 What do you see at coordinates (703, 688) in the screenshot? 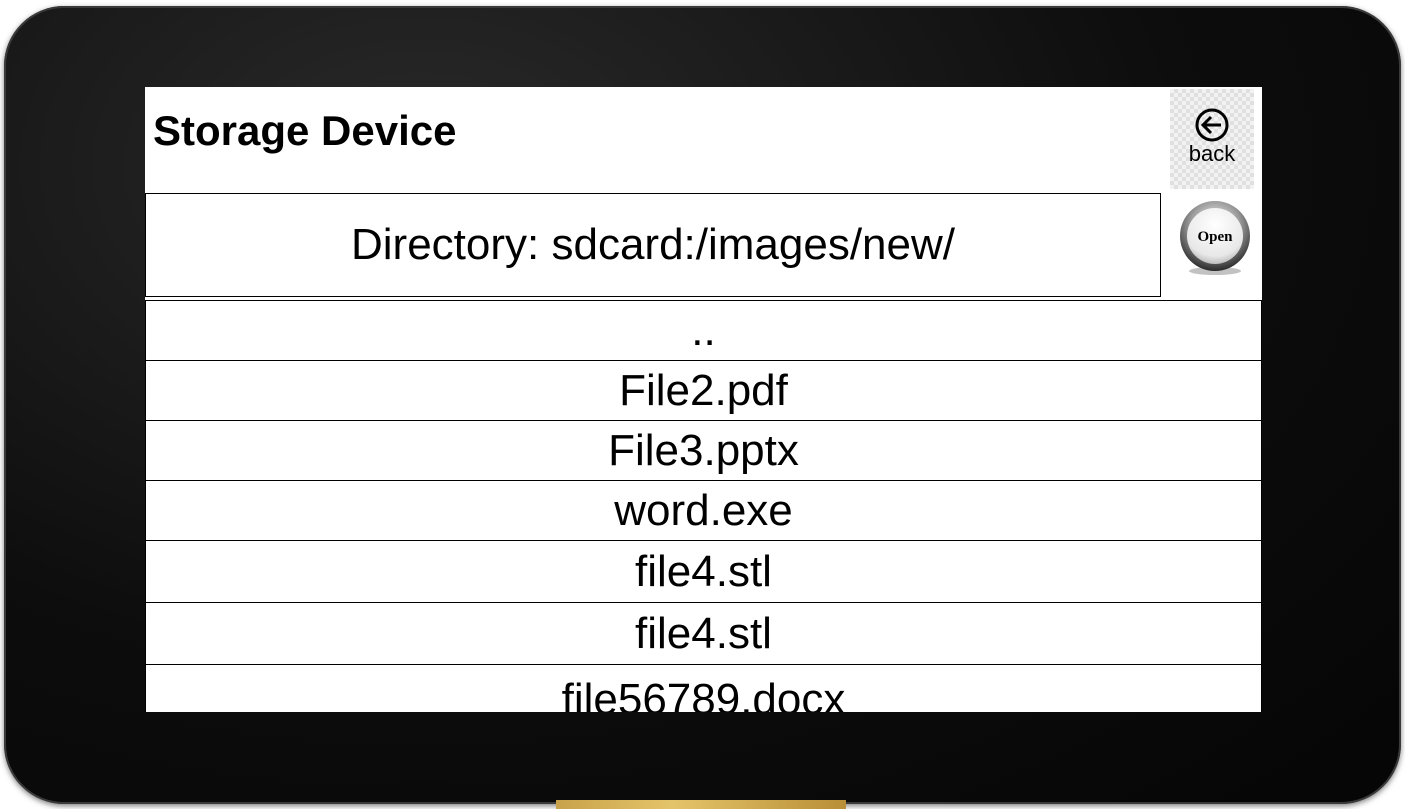
I see `file-row: file56789.docx` at bounding box center [703, 688].